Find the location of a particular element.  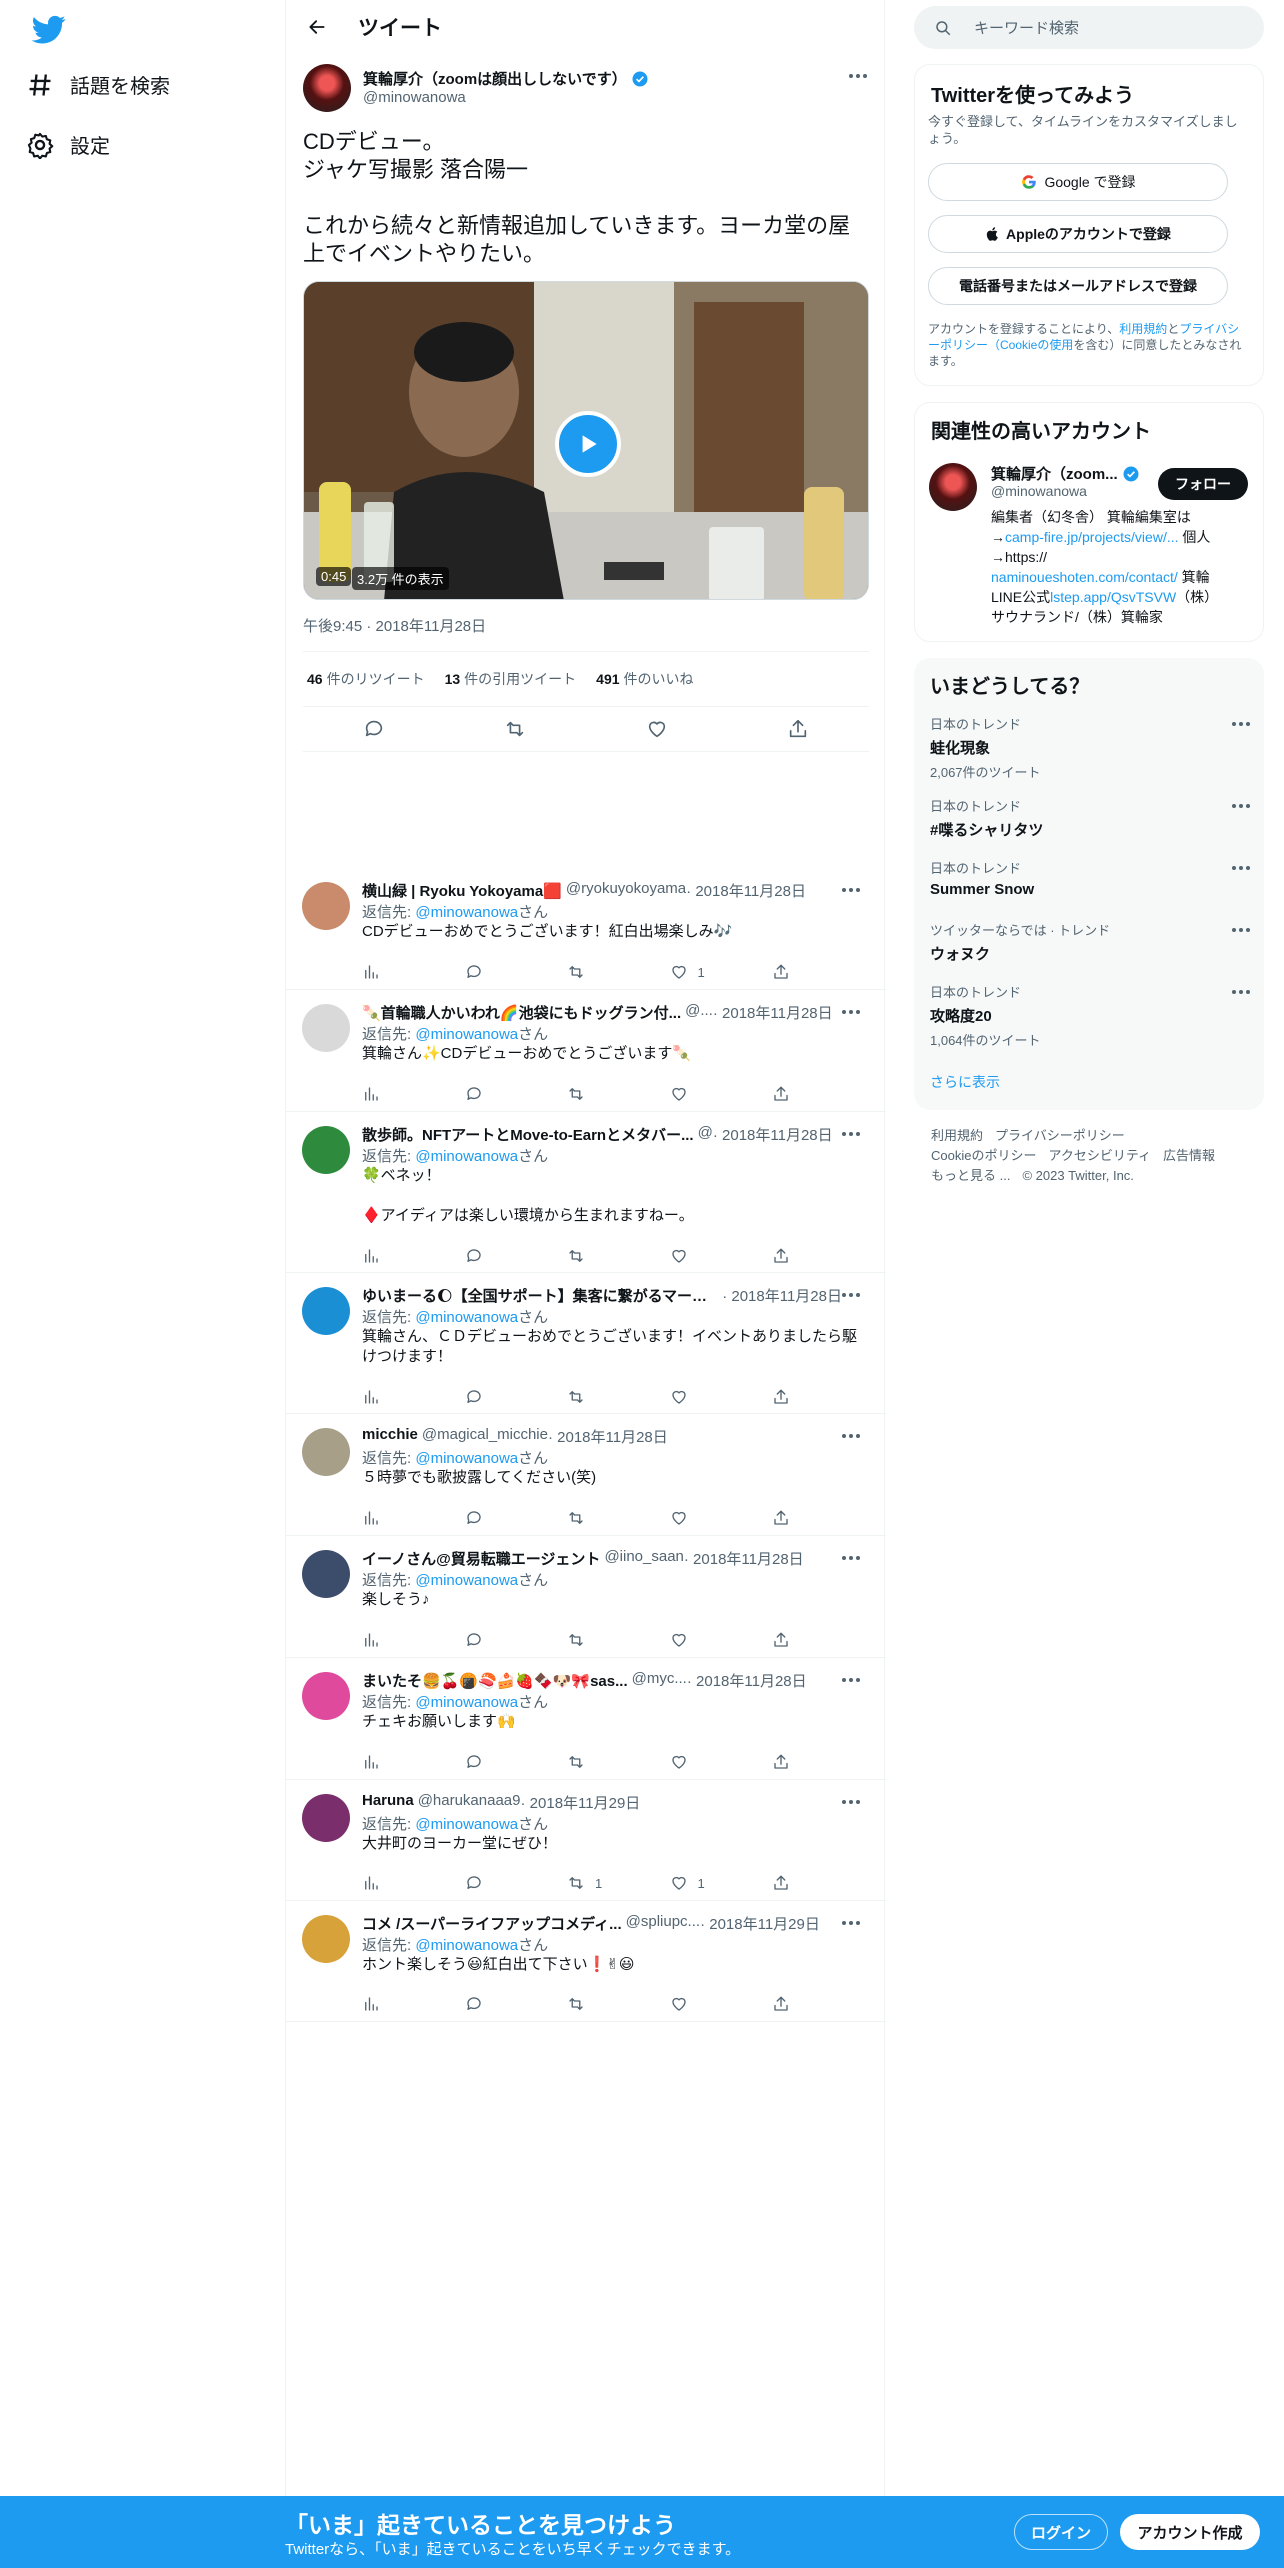

reply-author-name: Haruna is located at coordinates (388, 1802).